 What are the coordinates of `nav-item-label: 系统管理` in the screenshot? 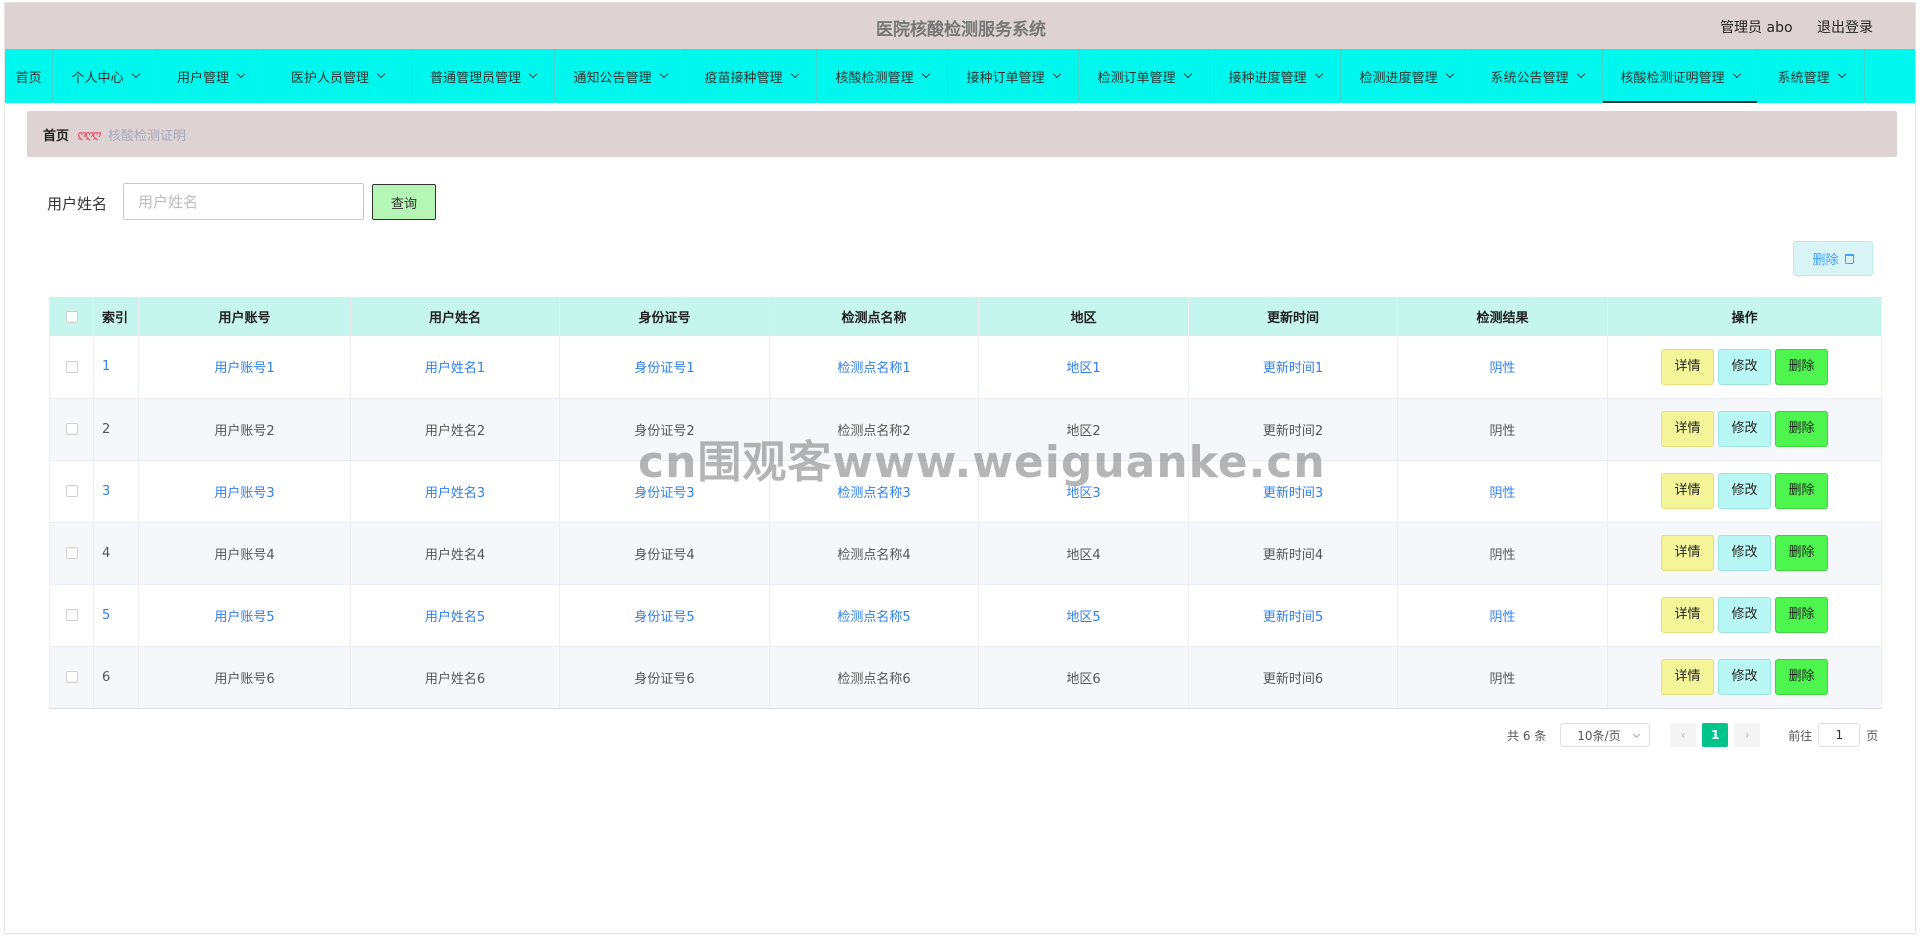 It's located at (1803, 78).